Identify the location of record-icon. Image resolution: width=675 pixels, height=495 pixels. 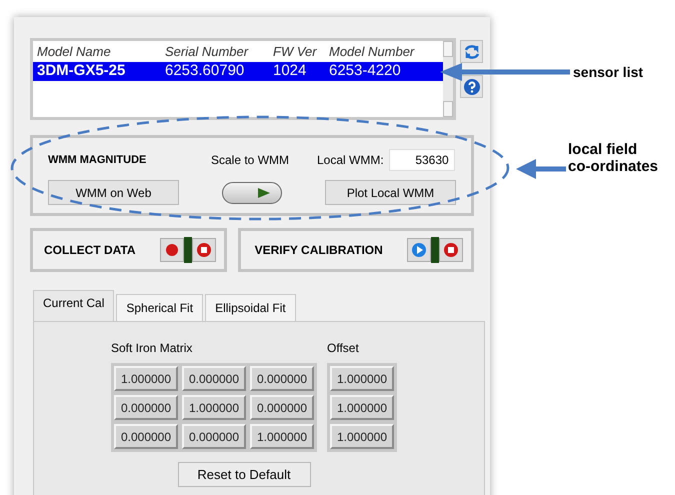
(171, 250).